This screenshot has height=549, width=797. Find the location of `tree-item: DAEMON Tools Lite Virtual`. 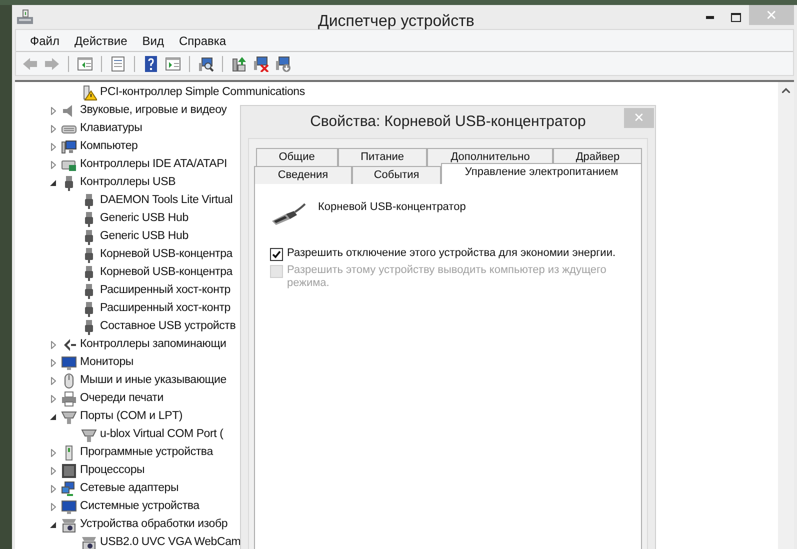

tree-item: DAEMON Tools Lite Virtual is located at coordinates (166, 201).